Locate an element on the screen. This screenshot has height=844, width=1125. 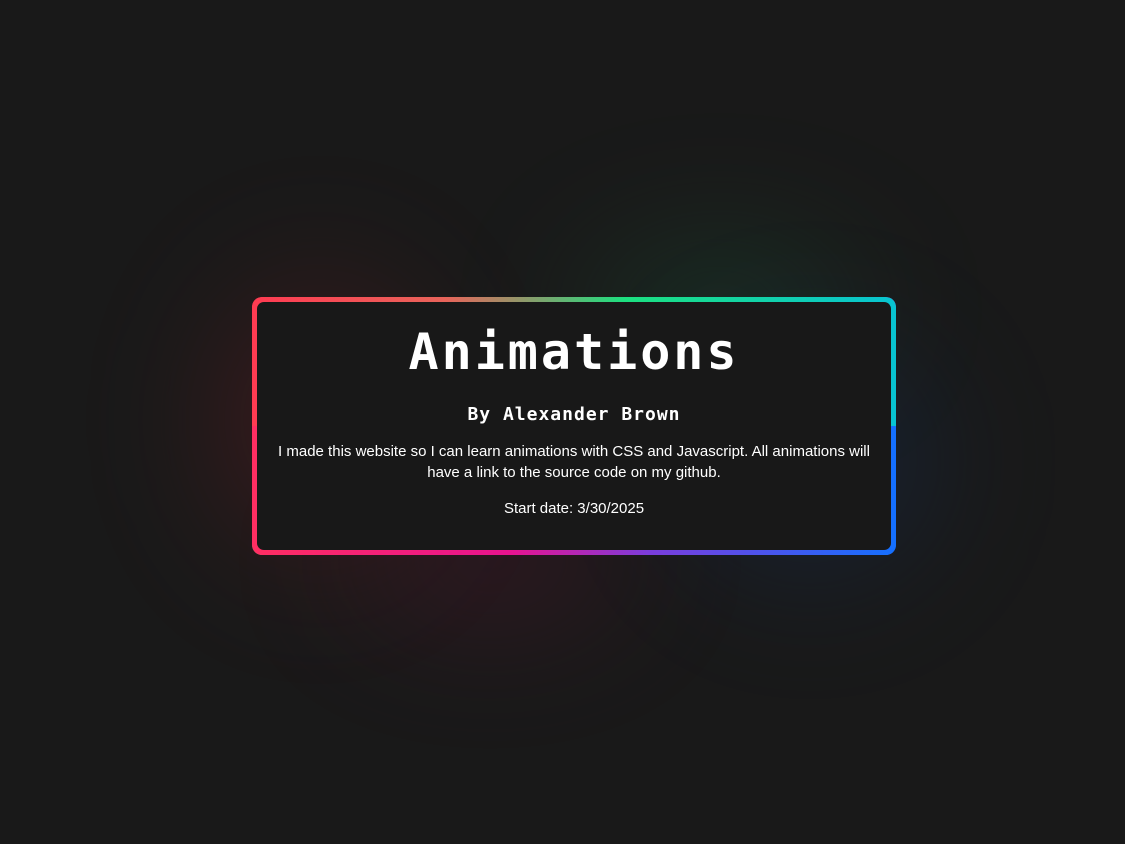
page-title: Animations is located at coordinates (574, 352).